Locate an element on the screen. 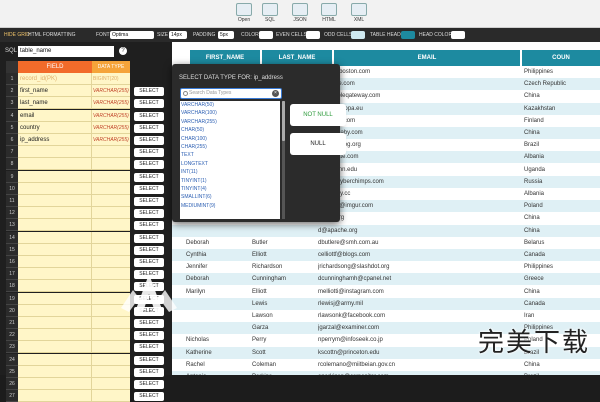 The height and width of the screenshot is (402, 600). toolbar-button-html: HTML is located at coordinates (329, 15).